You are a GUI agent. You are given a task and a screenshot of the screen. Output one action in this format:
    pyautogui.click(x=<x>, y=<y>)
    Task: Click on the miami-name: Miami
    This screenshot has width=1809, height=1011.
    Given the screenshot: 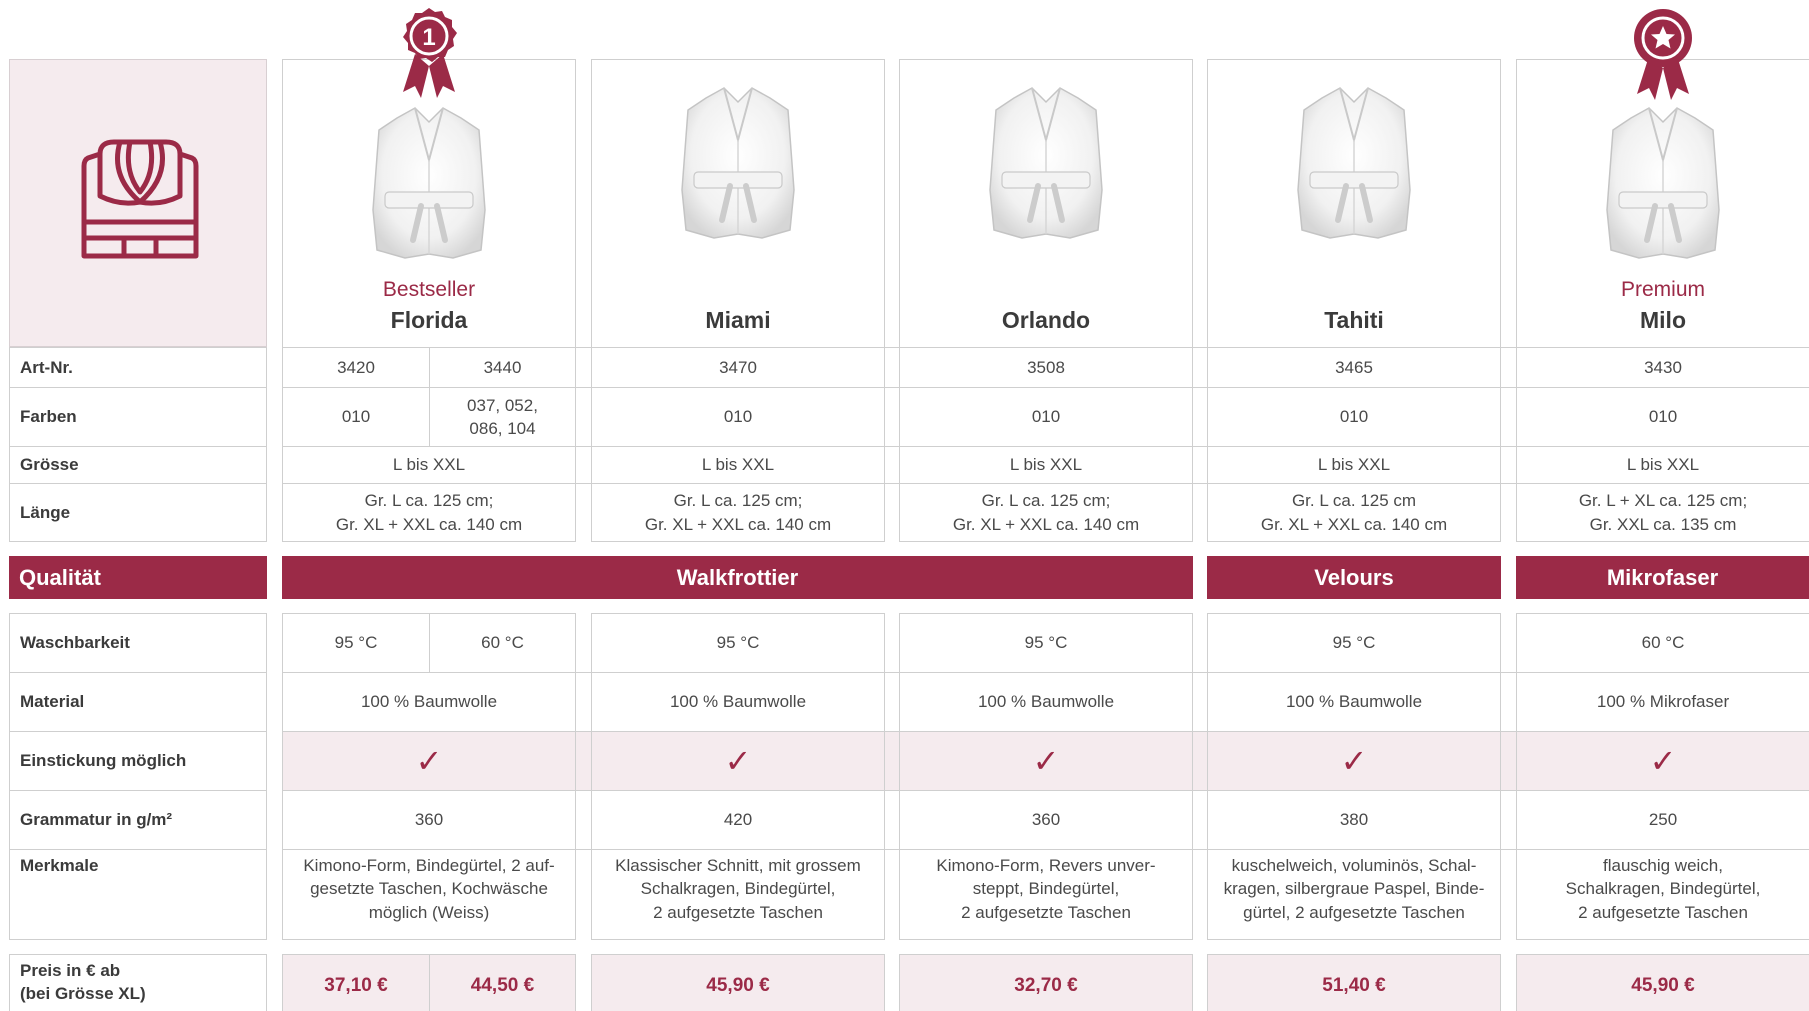 What is the action you would take?
    pyautogui.click(x=738, y=320)
    